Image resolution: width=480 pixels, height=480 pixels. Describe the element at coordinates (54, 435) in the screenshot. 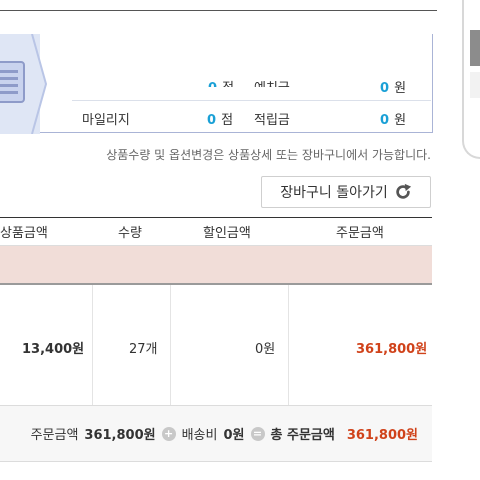

I see `footer-order-label: 주문금액` at that location.